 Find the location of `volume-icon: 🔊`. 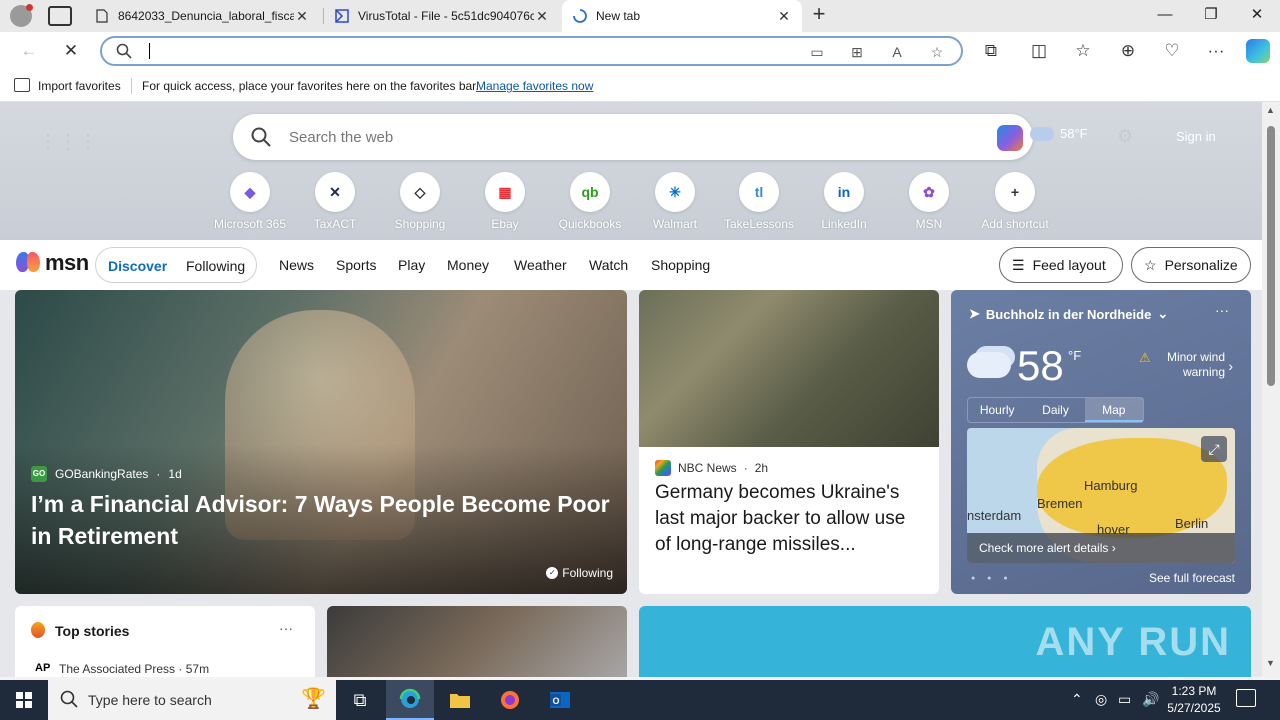

volume-icon: 🔊 is located at coordinates (1150, 699).